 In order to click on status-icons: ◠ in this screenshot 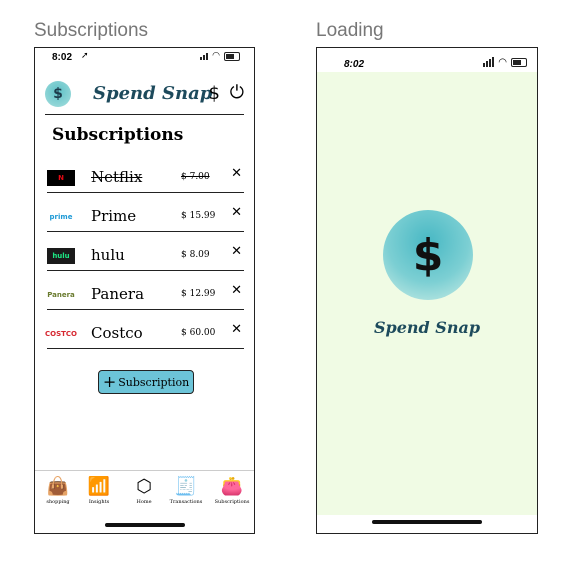, I will do `click(220, 56)`.